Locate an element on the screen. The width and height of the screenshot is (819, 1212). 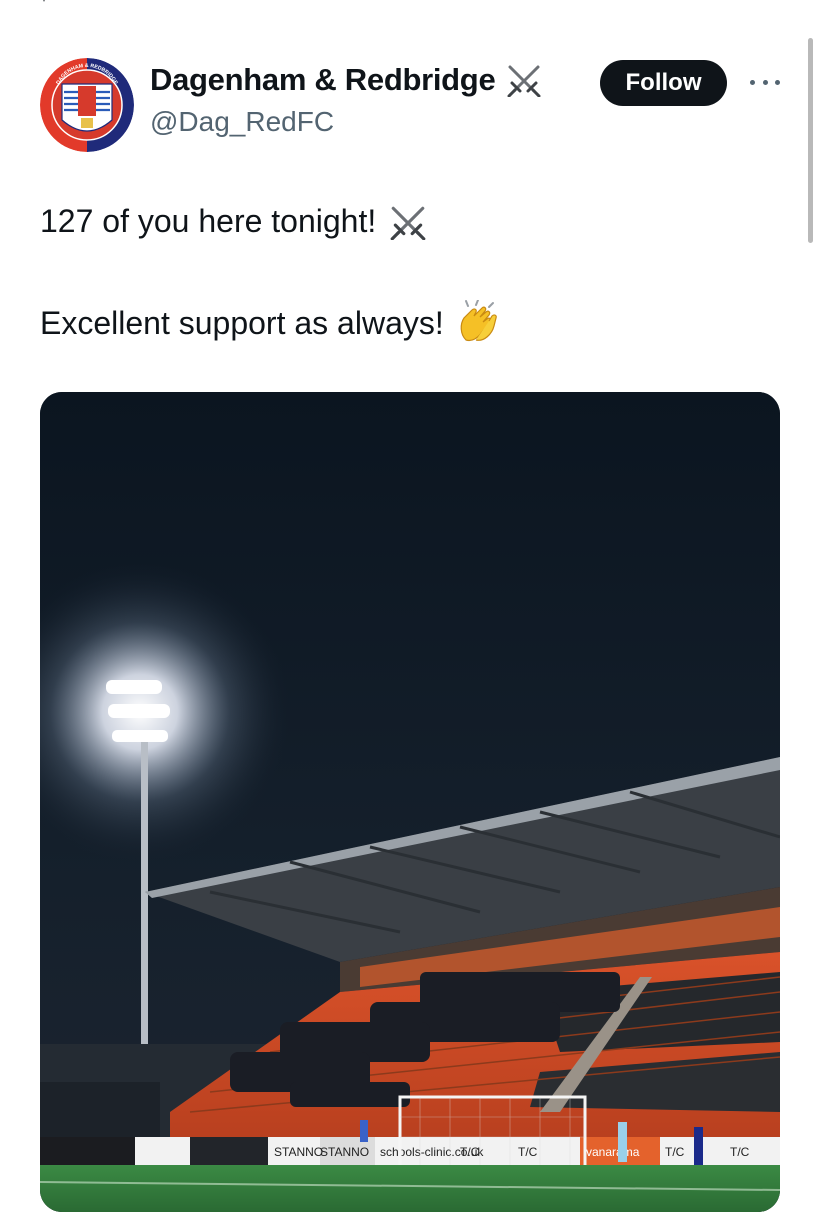
follow-button: Follow is located at coordinates (663, 83).